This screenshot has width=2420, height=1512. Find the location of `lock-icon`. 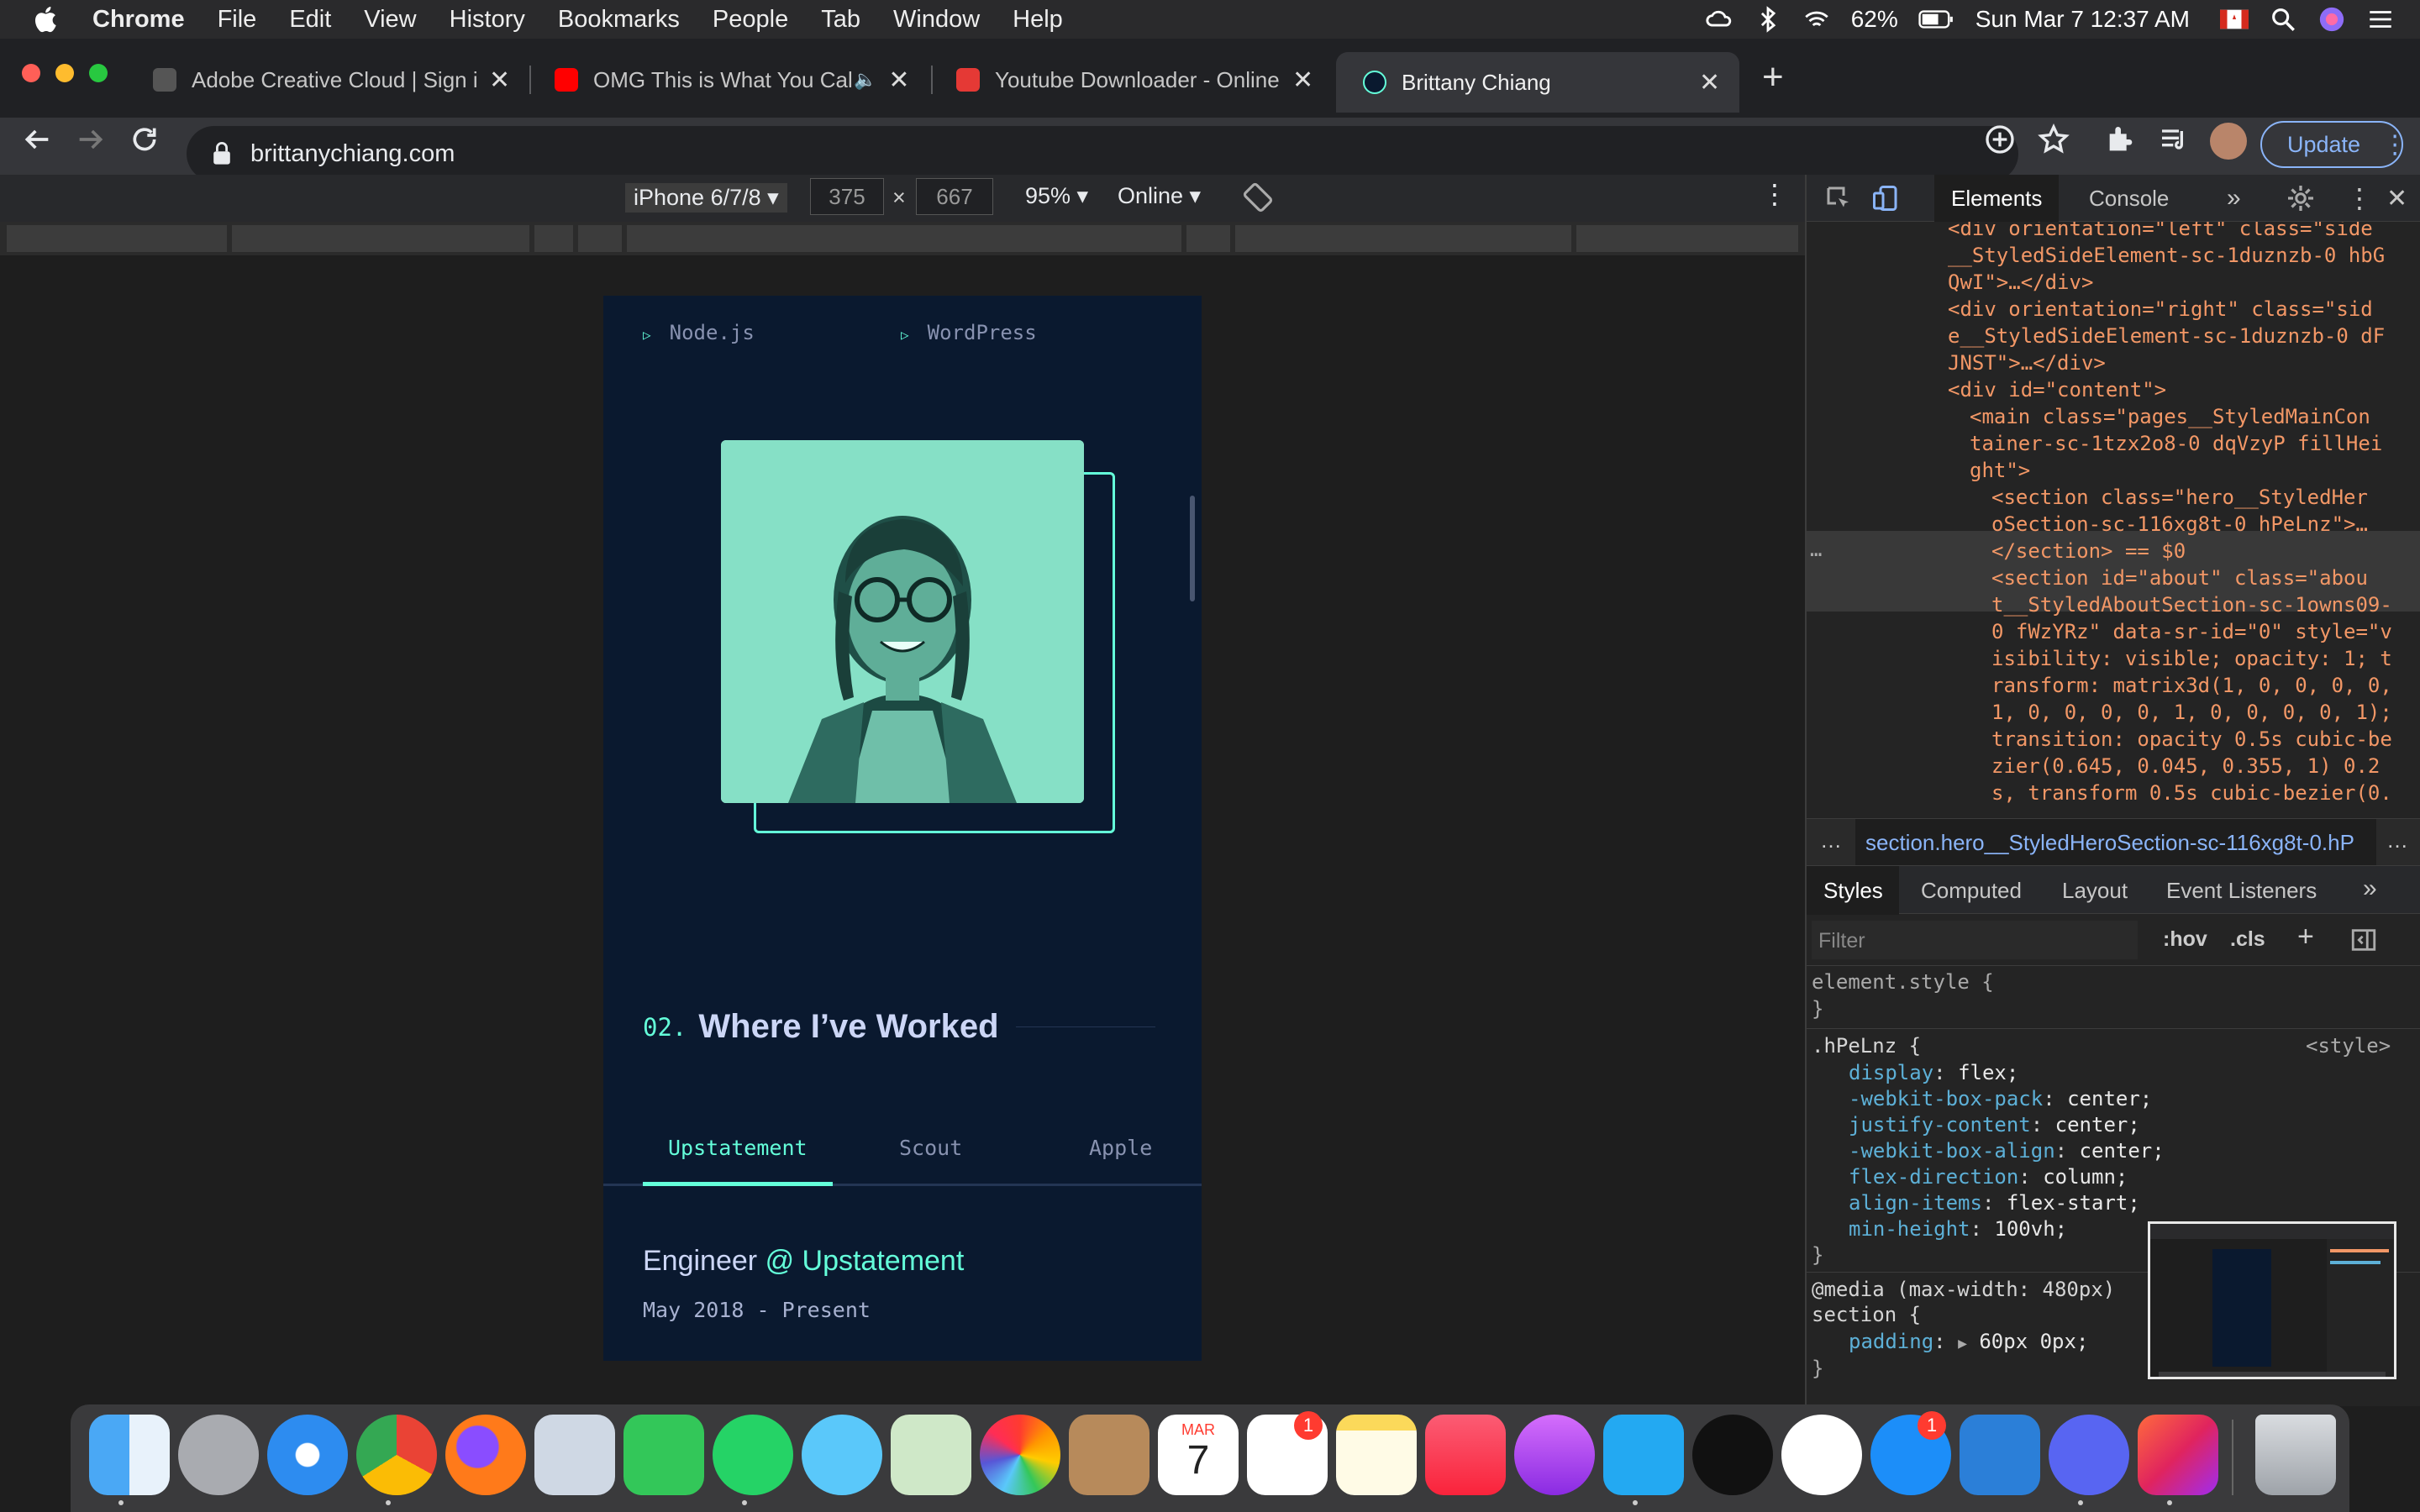

lock-icon is located at coordinates (222, 153).